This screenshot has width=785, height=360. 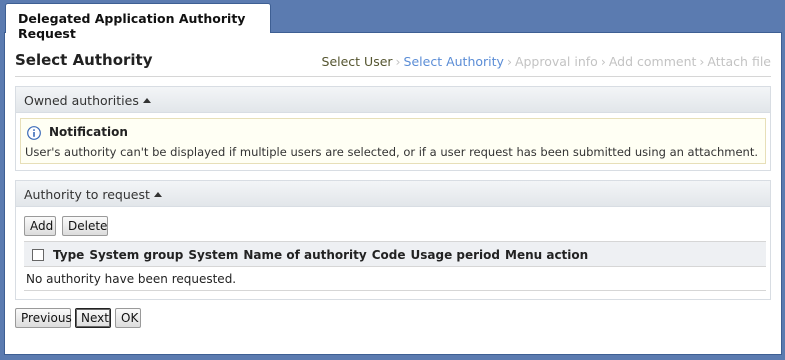 I want to click on column-type: Type, so click(x=69, y=255).